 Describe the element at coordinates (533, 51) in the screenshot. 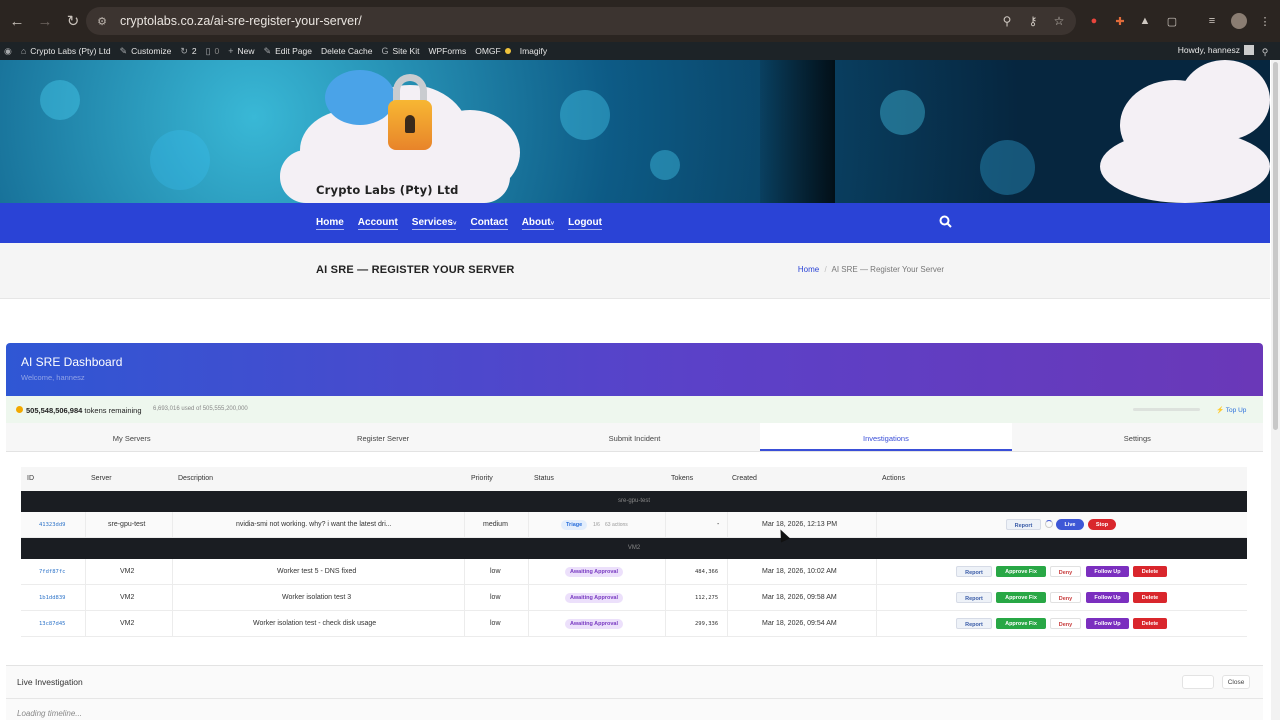

I see `wp-imagify: Imagify` at that location.